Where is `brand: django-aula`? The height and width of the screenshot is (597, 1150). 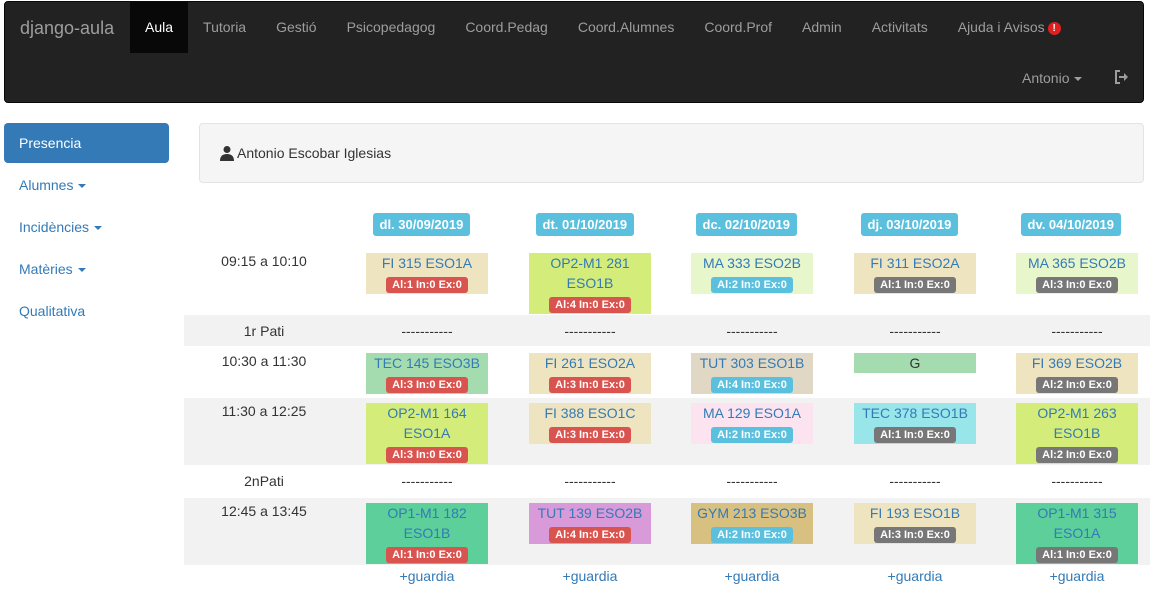
brand: django-aula is located at coordinates (67, 28).